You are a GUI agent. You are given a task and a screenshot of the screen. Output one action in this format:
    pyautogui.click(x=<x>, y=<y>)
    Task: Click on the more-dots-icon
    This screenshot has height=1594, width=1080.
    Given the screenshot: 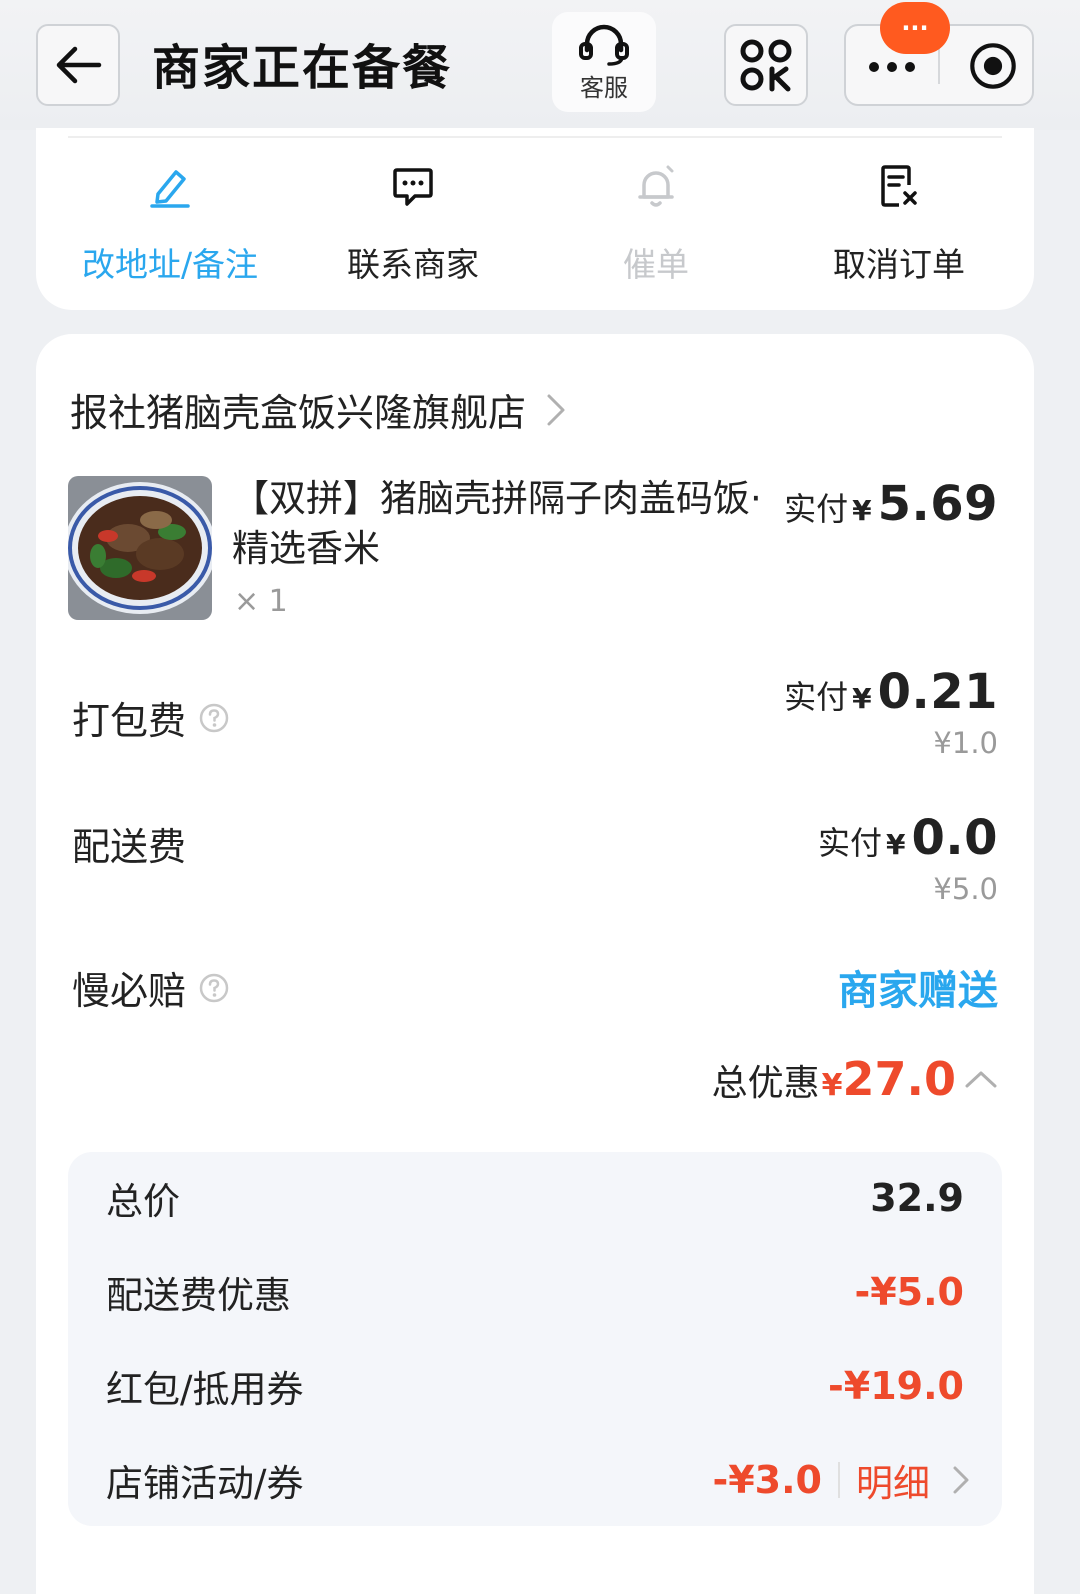 What is the action you would take?
    pyautogui.click(x=892, y=67)
    